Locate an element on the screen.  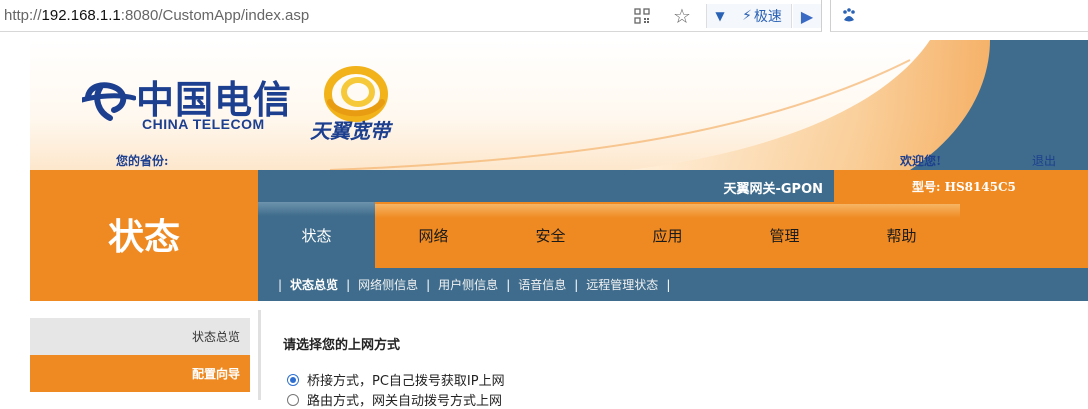
province-label: 您的省份: is located at coordinates (142, 161).